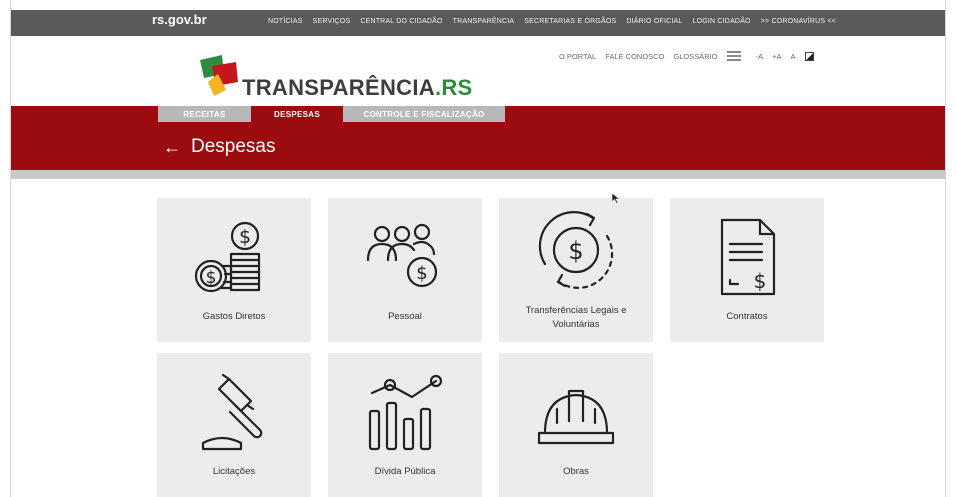 Image resolution: width=956 pixels, height=497 pixels. What do you see at coordinates (695, 56) in the screenshot?
I see `link-glossario: GLOSSÁRIO` at bounding box center [695, 56].